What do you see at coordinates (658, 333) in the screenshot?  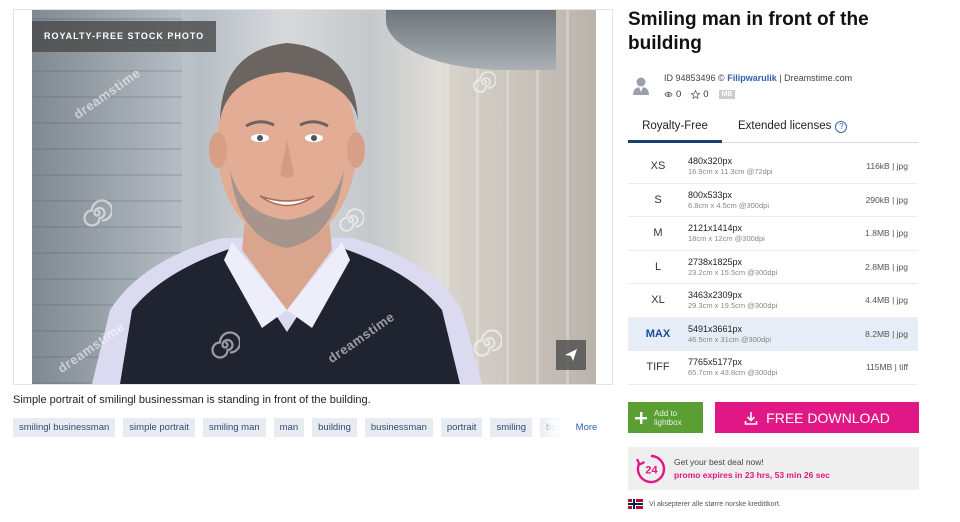 I see `size-code: MAX` at bounding box center [658, 333].